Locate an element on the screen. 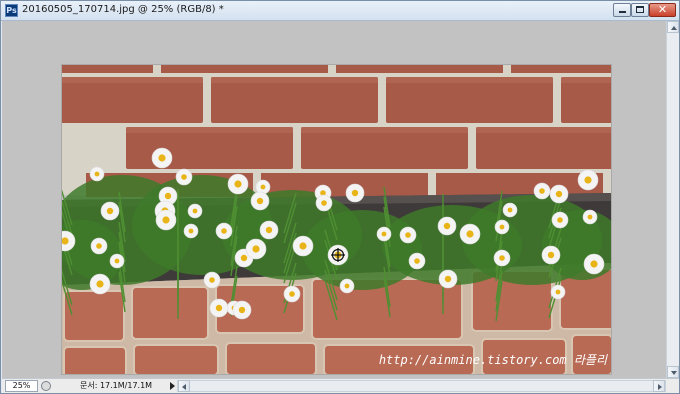 The width and height of the screenshot is (680, 394). minimize-icon is located at coordinates (622, 12).